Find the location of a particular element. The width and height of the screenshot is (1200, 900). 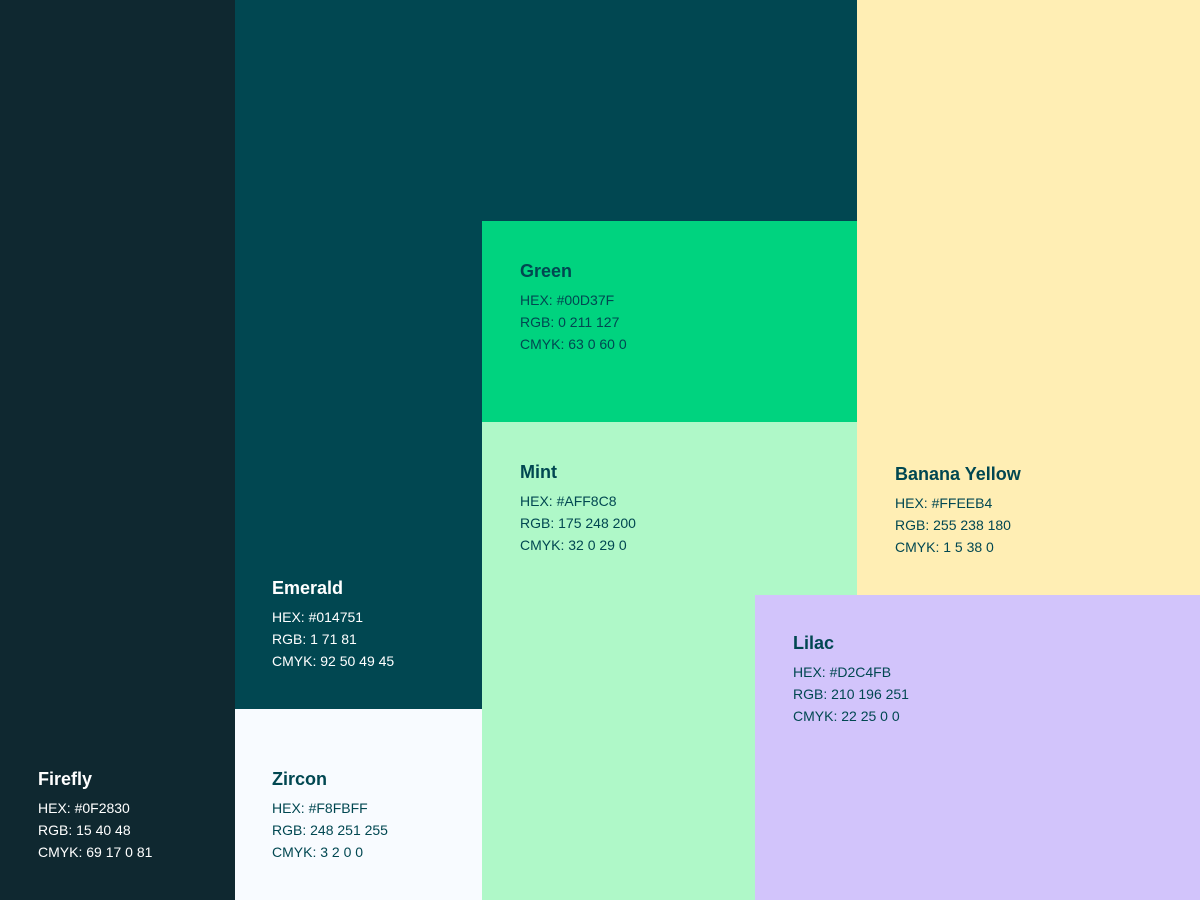

swatch-name: Banana Yellow is located at coordinates (958, 474).